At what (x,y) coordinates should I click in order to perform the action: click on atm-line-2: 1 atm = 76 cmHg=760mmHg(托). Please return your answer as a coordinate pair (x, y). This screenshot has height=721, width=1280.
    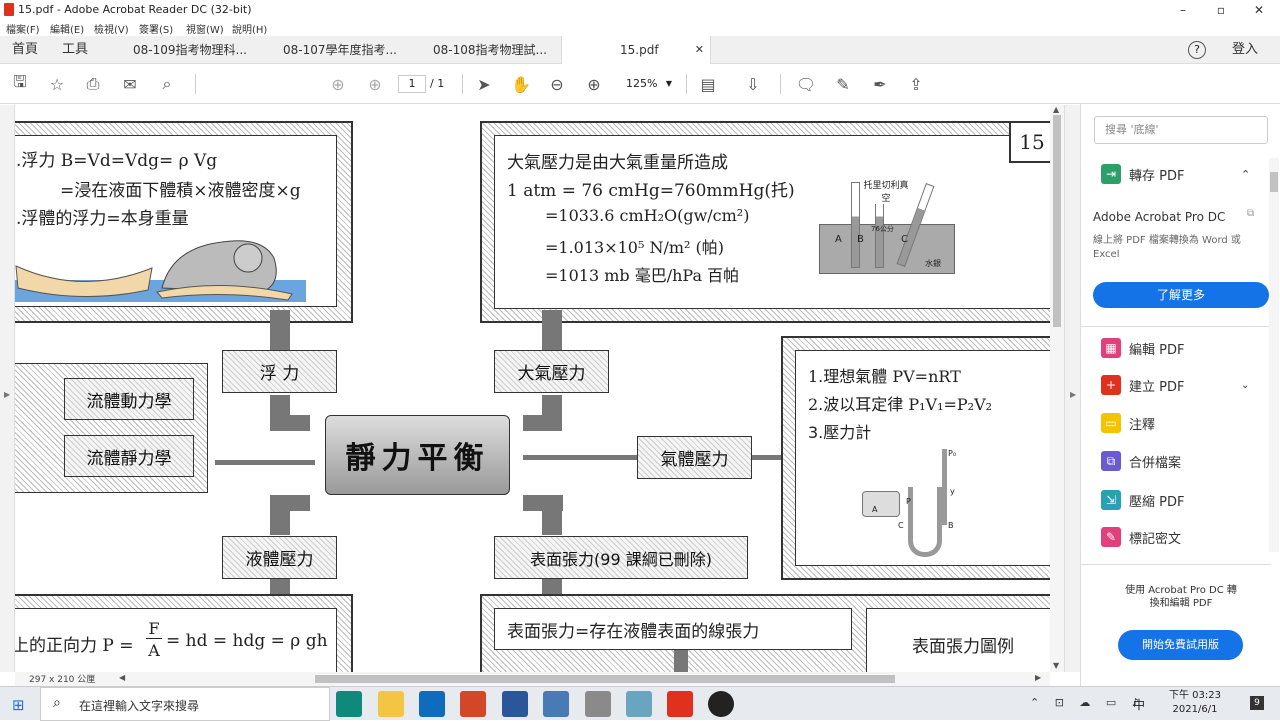
    Looking at the image, I should click on (651, 191).